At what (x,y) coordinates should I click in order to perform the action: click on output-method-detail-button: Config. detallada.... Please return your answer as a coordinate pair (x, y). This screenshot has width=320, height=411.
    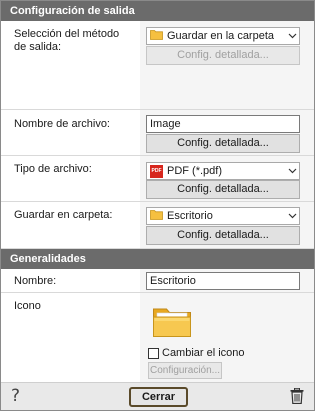
    Looking at the image, I should click on (223, 55).